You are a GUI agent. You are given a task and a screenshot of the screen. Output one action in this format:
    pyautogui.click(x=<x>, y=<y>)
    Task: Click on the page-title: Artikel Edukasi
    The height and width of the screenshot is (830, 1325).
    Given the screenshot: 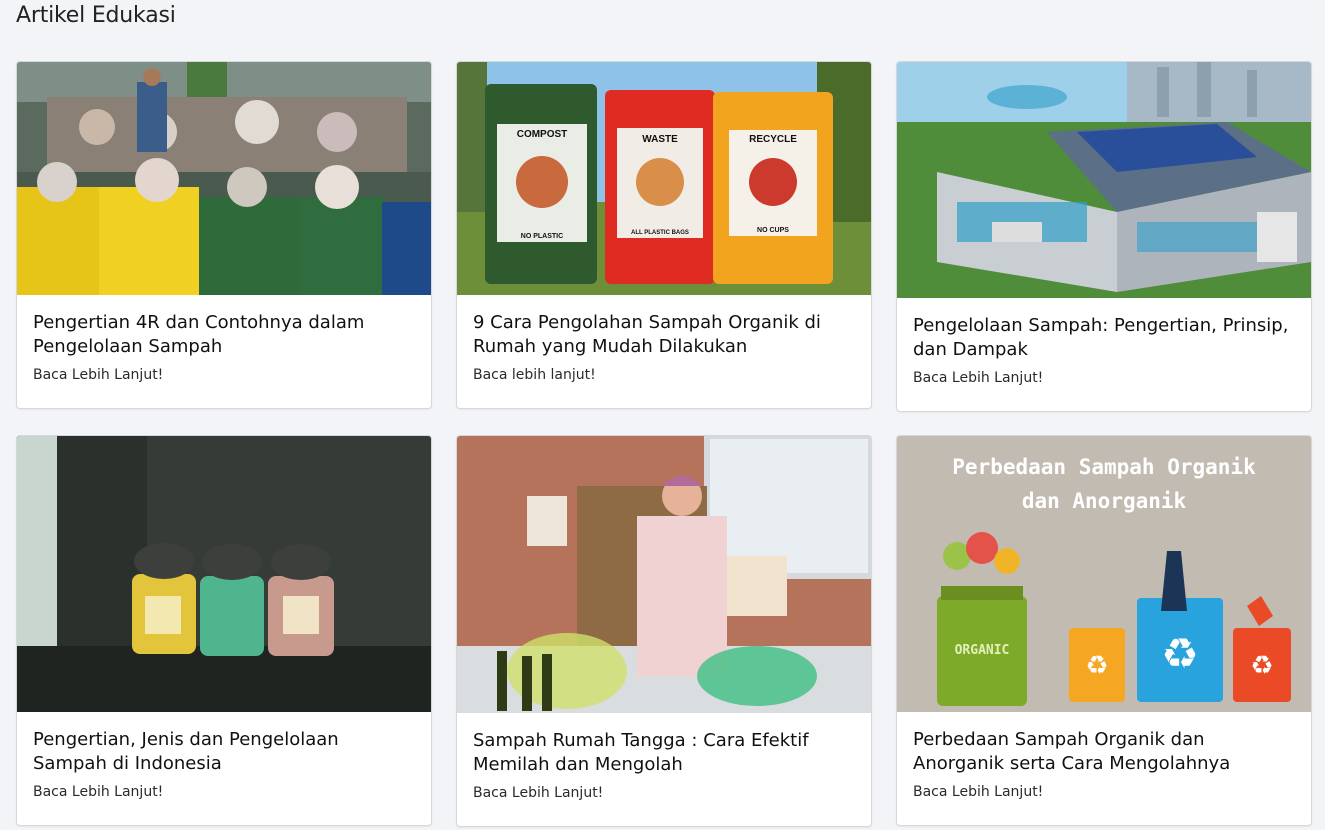 What is the action you would take?
    pyautogui.click(x=96, y=15)
    